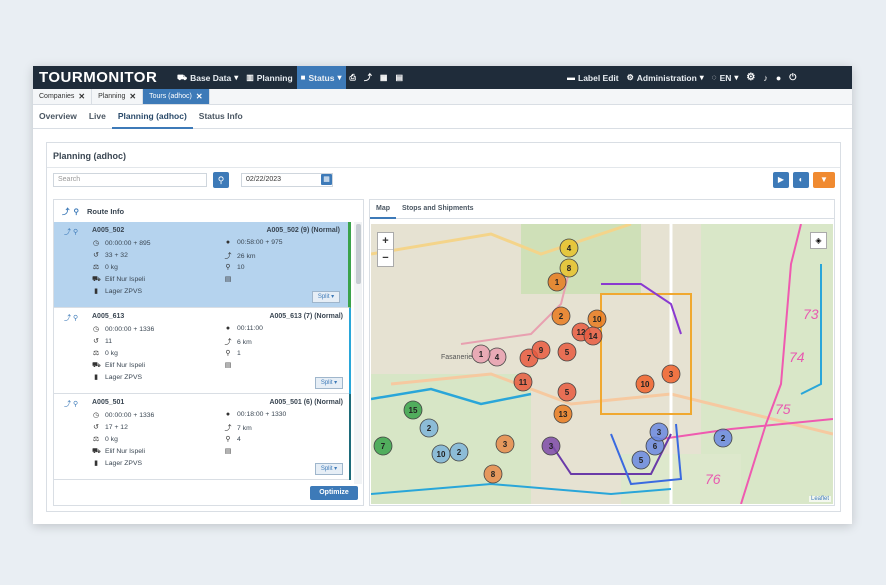  I want to click on truck-icon: ⛟, so click(182, 77).